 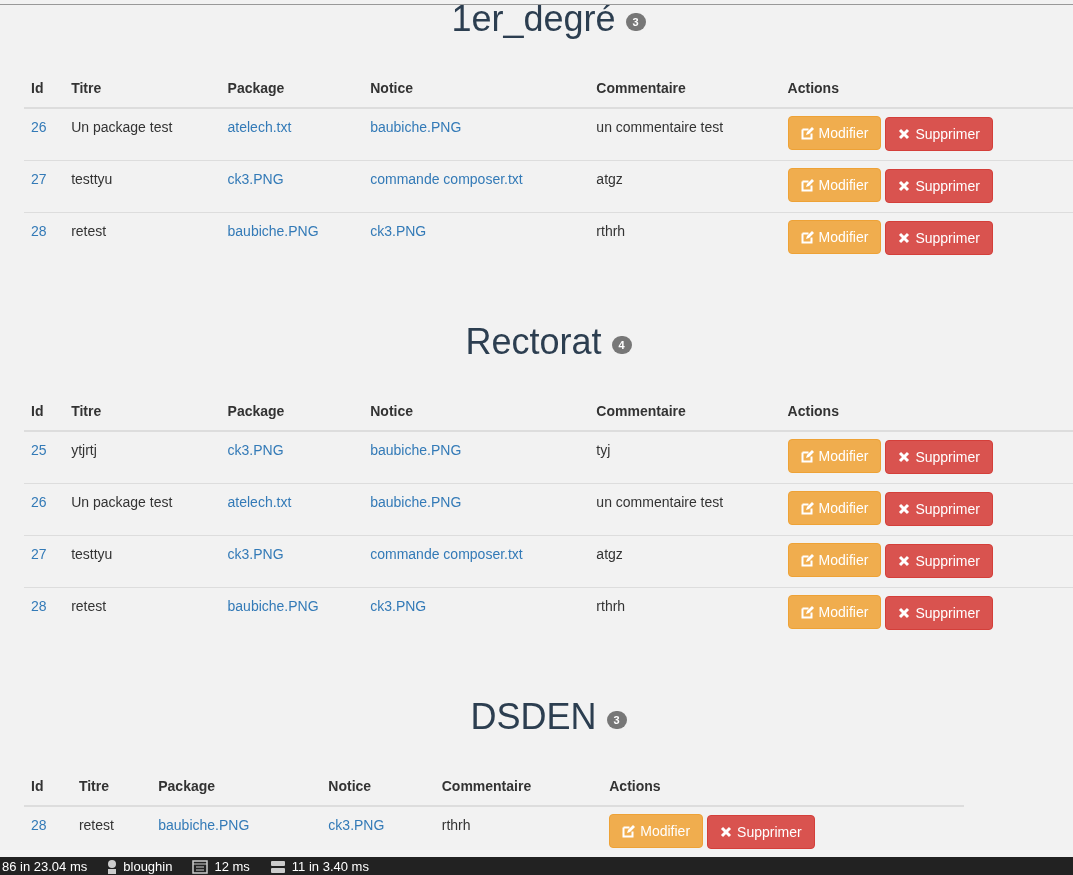 What do you see at coordinates (112, 867) in the screenshot?
I see `person-icon` at bounding box center [112, 867].